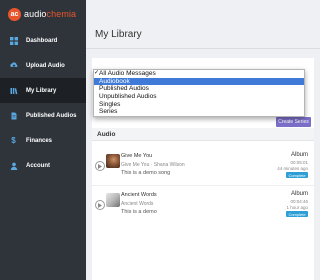 The width and height of the screenshot is (320, 280). Describe the element at coordinates (13, 90) in the screenshot. I see `library-icon` at that location.